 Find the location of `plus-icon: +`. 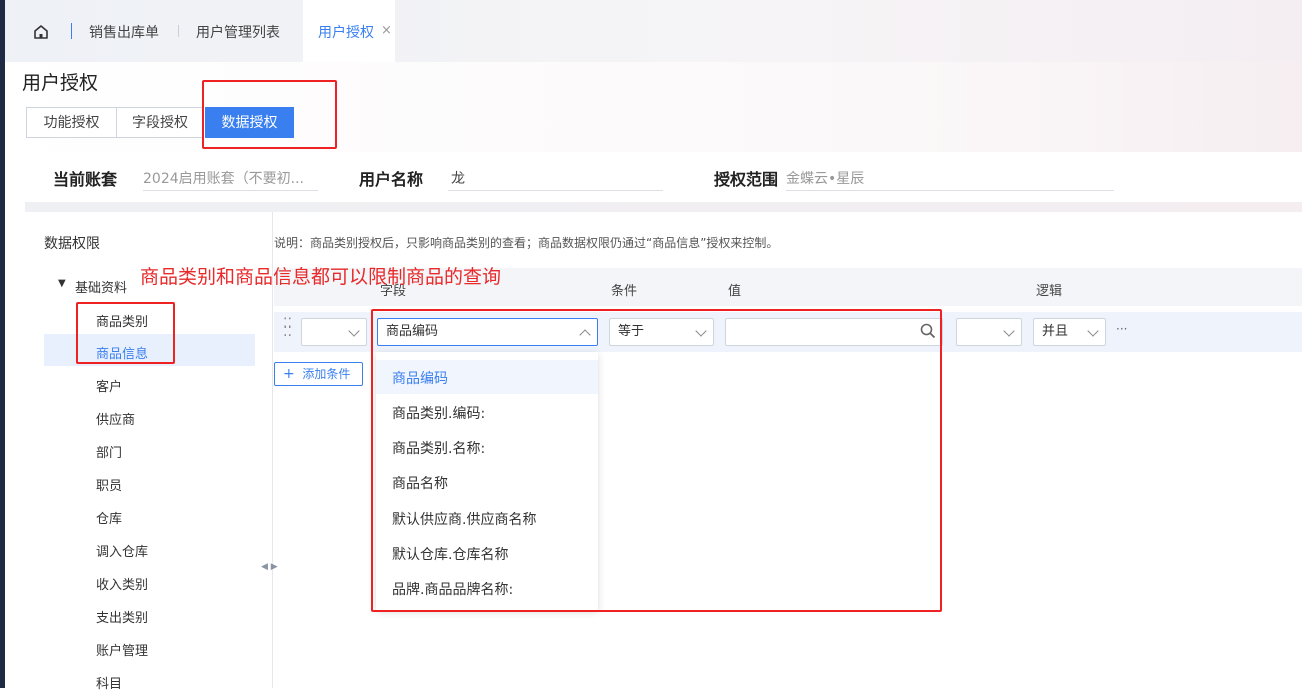

plus-icon: + is located at coordinates (289, 374).